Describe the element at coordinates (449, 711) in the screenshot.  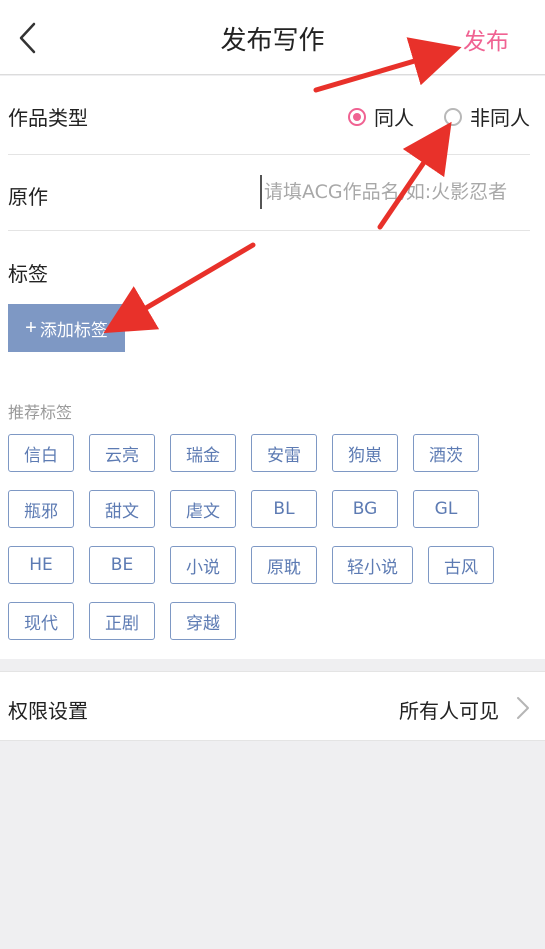
I see `permission-value: 所有人可见` at that location.